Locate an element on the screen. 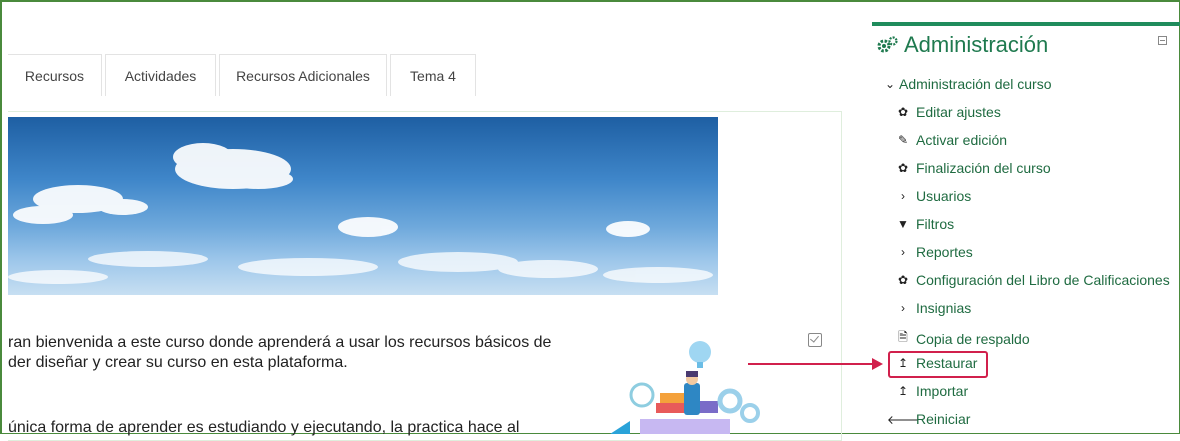 This screenshot has width=1180, height=441. sidebar-item-filters: ▼ Filtros is located at coordinates (925, 224).